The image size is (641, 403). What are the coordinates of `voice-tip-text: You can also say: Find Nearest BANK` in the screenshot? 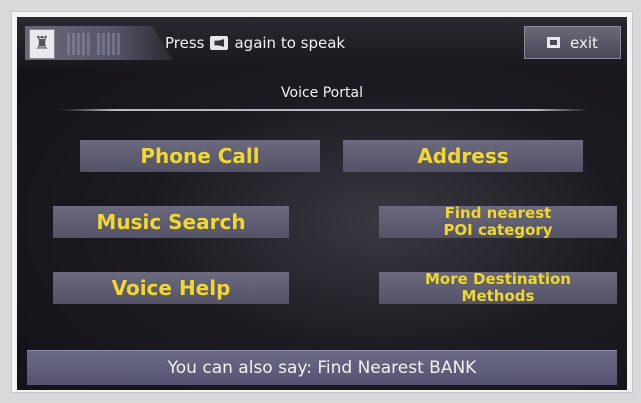 It's located at (322, 368).